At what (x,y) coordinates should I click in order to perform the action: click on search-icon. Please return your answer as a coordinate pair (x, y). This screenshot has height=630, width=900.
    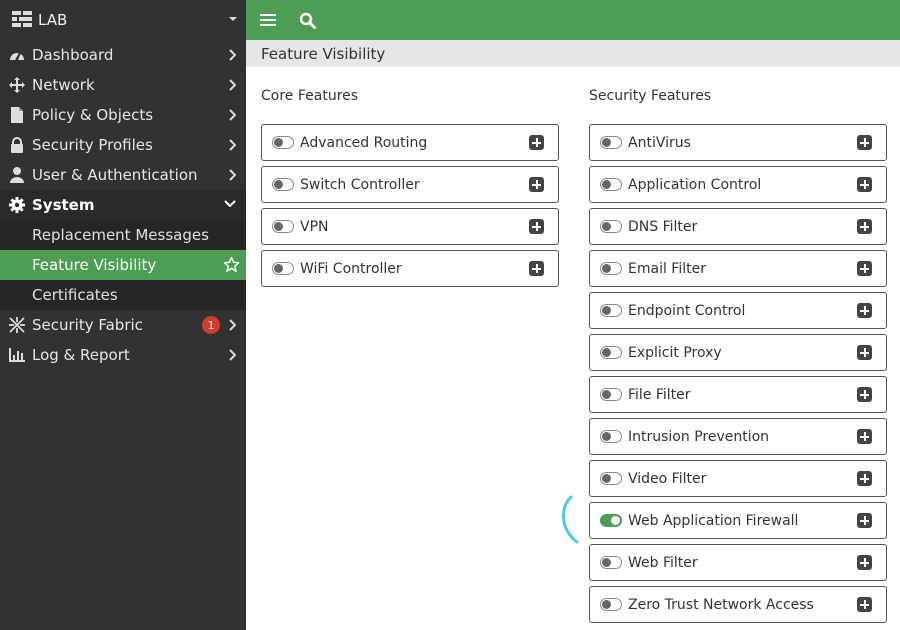
    Looking at the image, I should click on (307, 20).